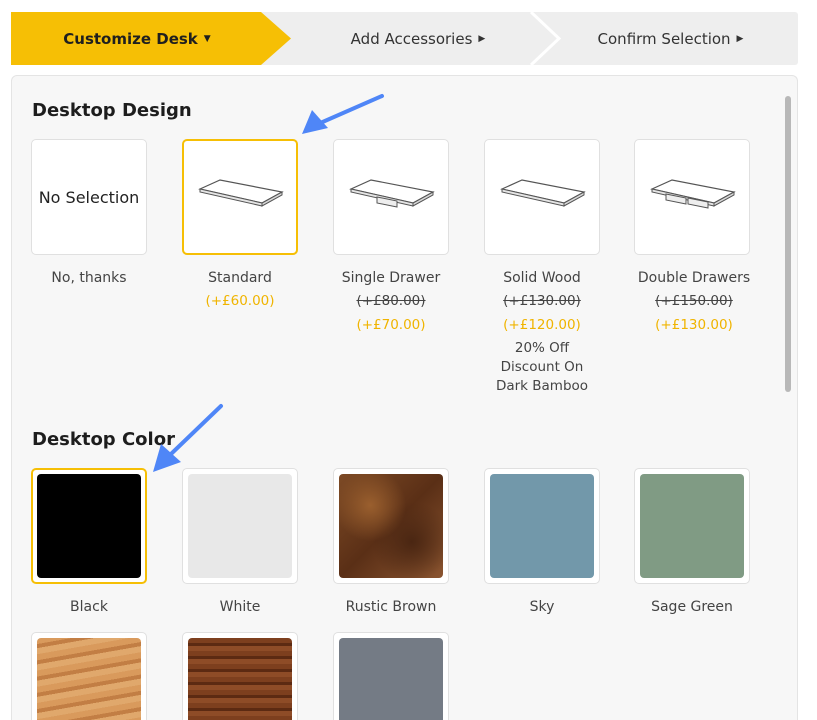 The width and height of the screenshot is (817, 720). I want to click on desktop-color-title: Desktop Color, so click(103, 439).